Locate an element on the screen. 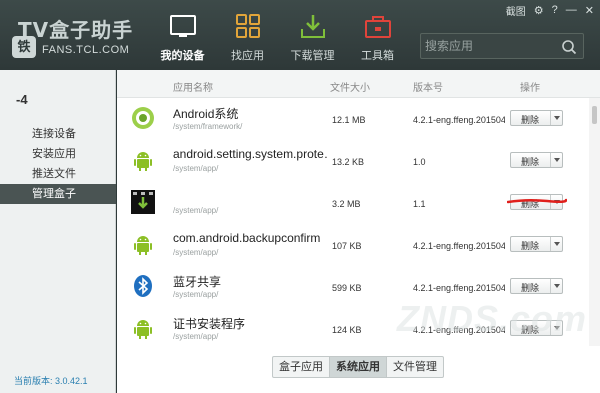 The width and height of the screenshot is (600, 393). close-button: ✕ is located at coordinates (589, 10).